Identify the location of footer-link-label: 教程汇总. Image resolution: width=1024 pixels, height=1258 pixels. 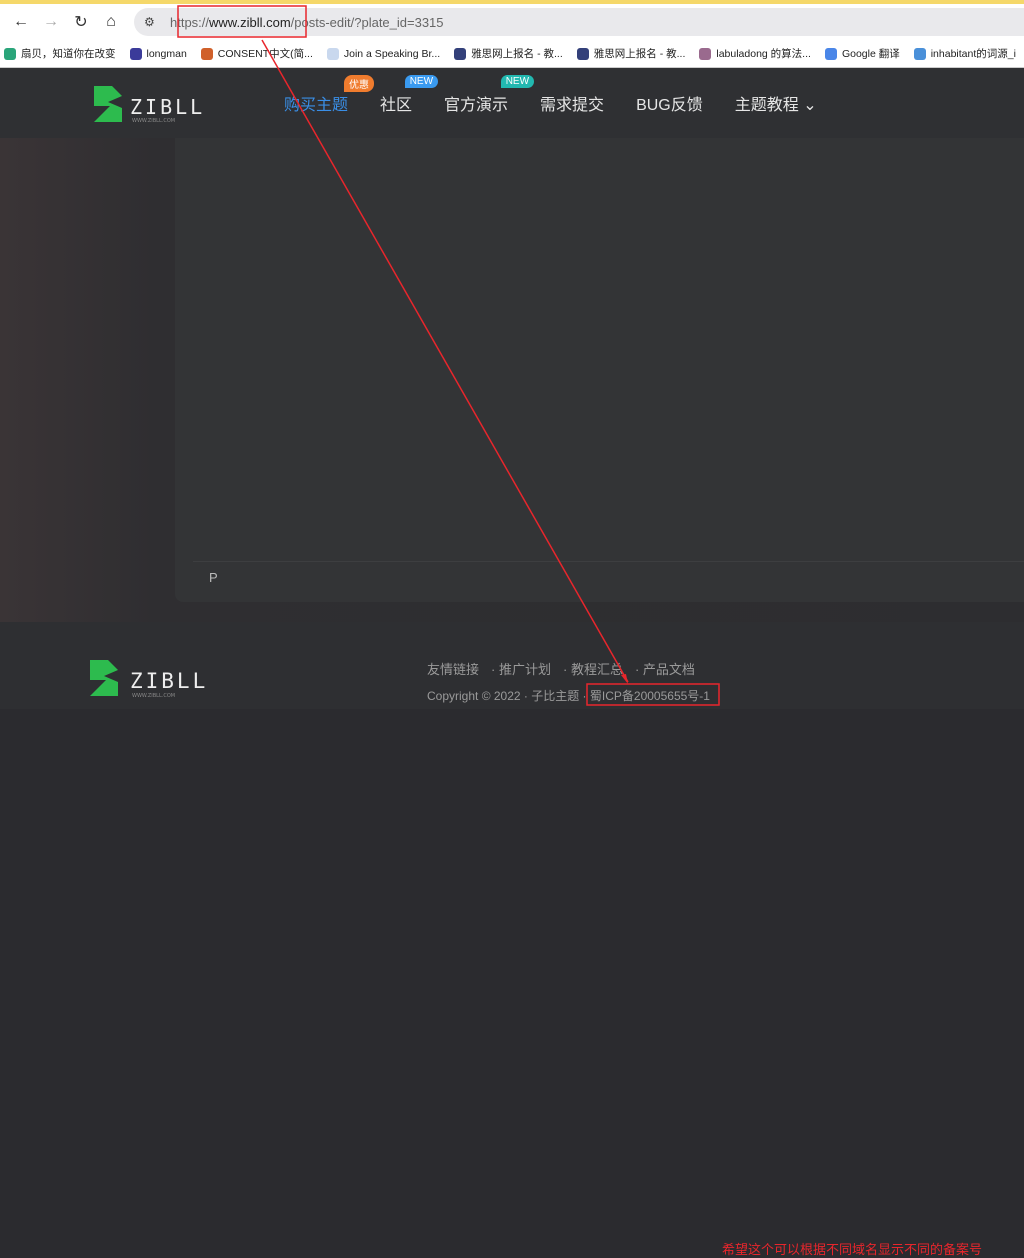
(596, 669).